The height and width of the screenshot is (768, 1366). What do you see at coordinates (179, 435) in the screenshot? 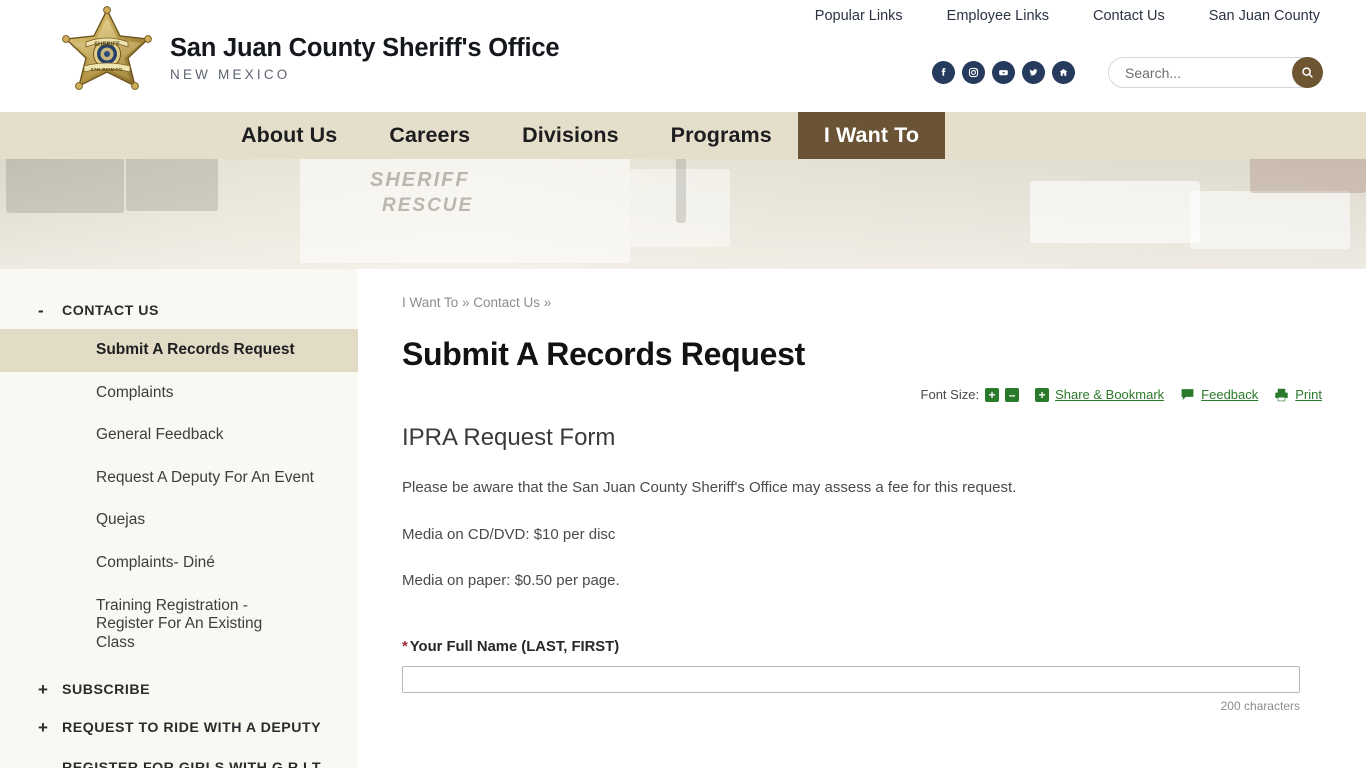
I see `sidebar-item-general-feedback: General Feedback` at bounding box center [179, 435].